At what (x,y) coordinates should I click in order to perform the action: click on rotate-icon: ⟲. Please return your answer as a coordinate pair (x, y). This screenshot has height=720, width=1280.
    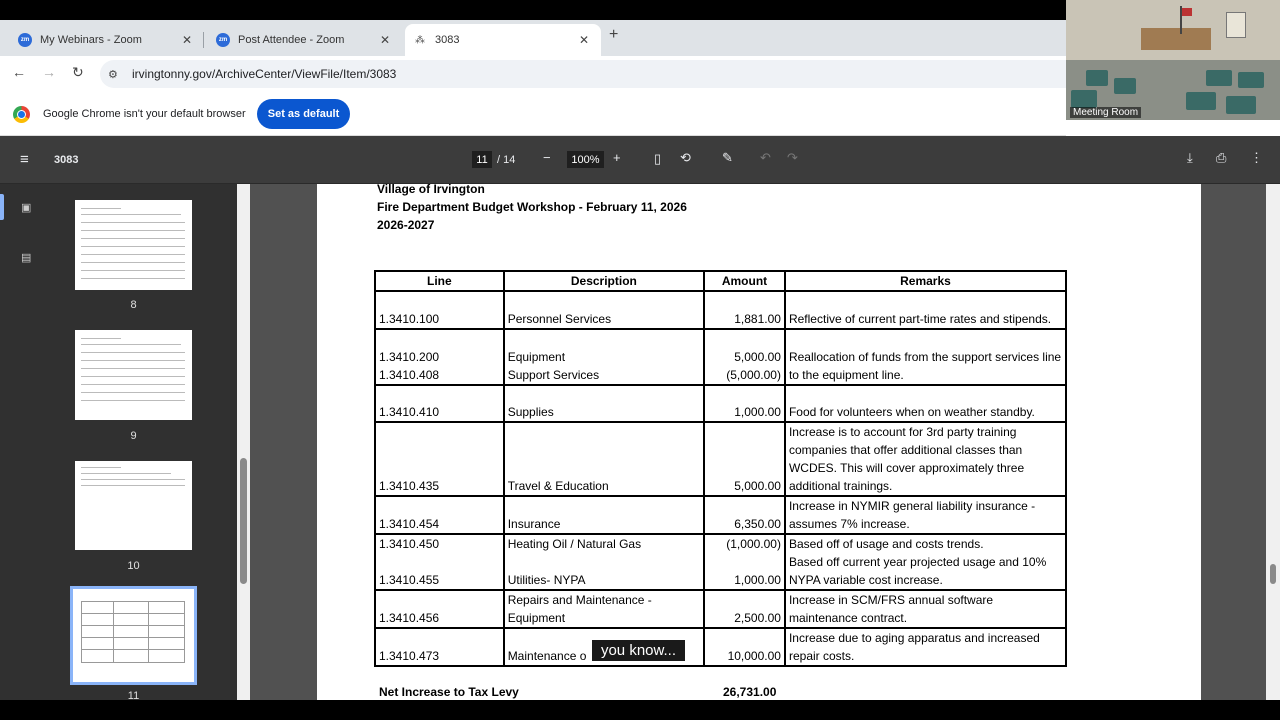
    Looking at the image, I should click on (685, 158).